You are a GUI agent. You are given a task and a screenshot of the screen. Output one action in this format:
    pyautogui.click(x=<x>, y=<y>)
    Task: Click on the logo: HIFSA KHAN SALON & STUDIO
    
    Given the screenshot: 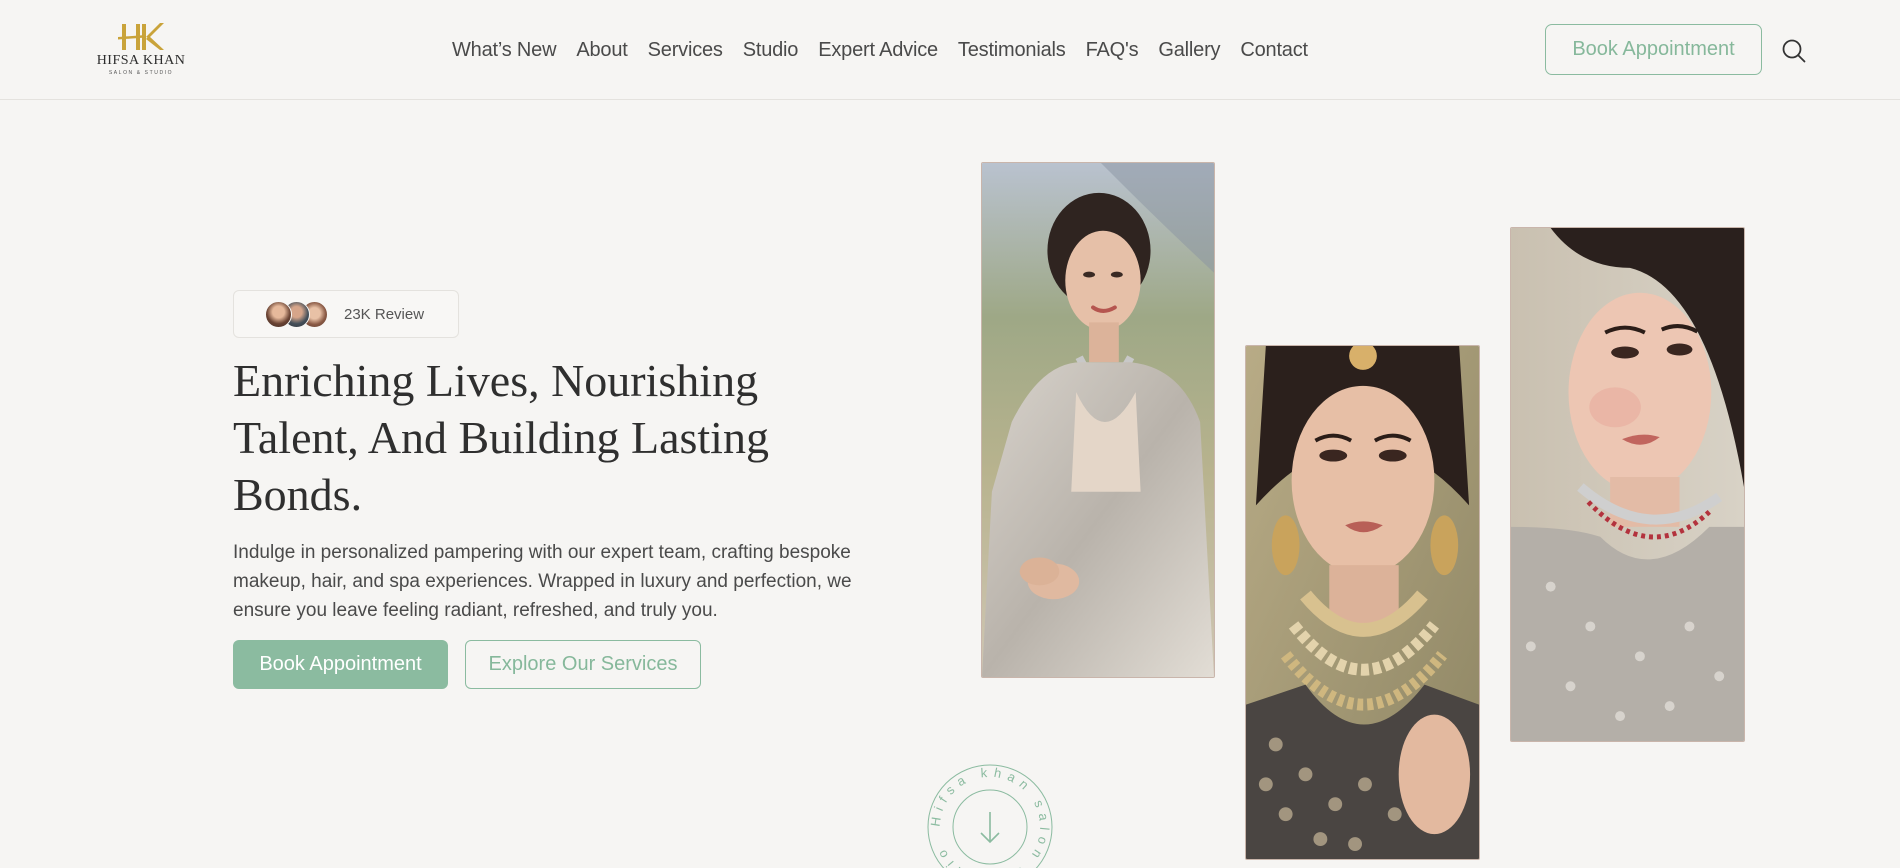 What is the action you would take?
    pyautogui.click(x=141, y=49)
    